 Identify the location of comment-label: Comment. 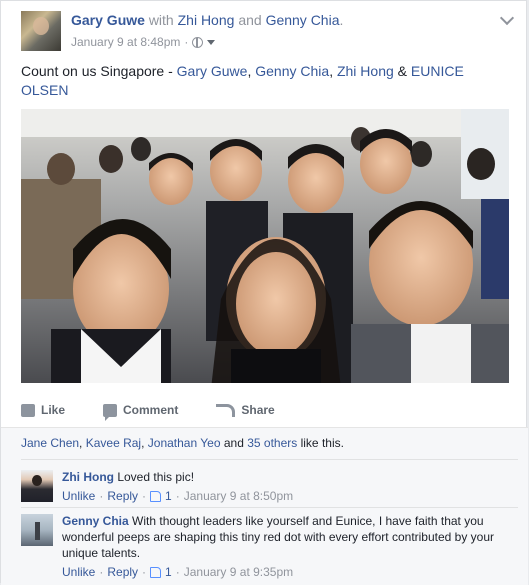
(151, 410).